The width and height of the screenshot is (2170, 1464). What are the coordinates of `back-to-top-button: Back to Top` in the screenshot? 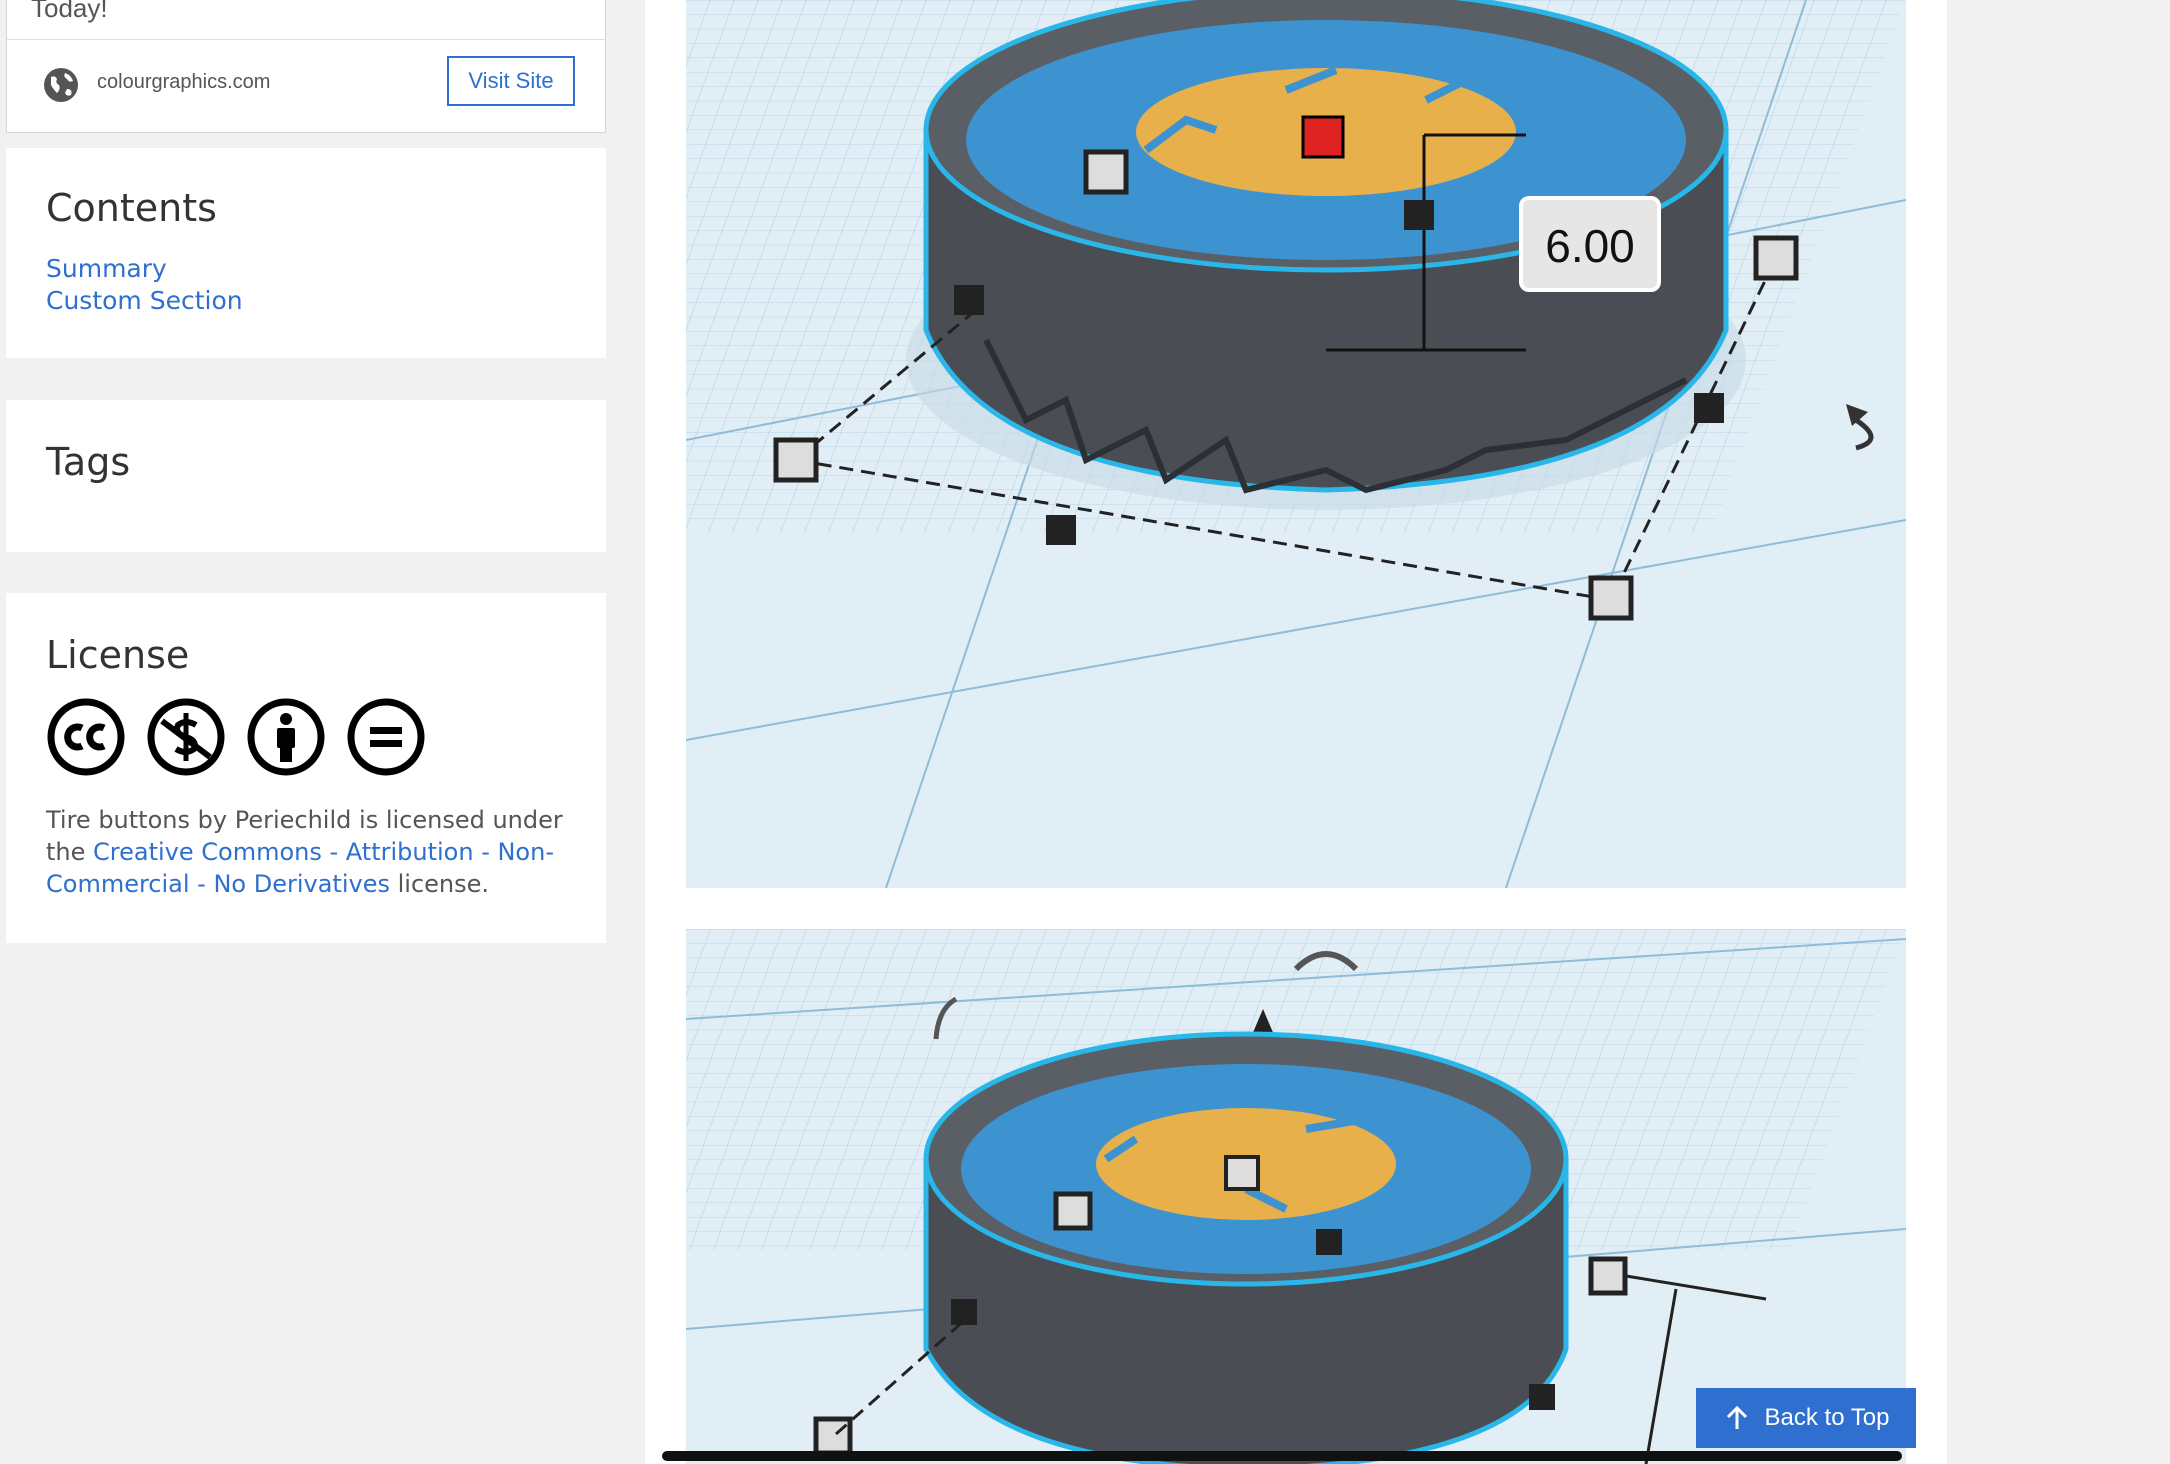 It's located at (1806, 1418).